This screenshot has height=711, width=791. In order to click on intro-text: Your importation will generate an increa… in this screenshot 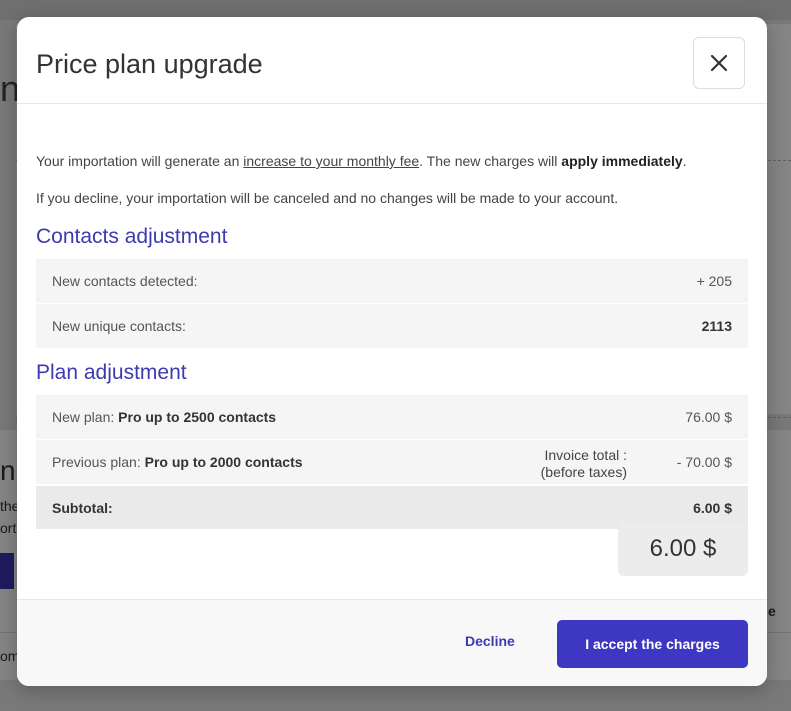, I will do `click(361, 161)`.